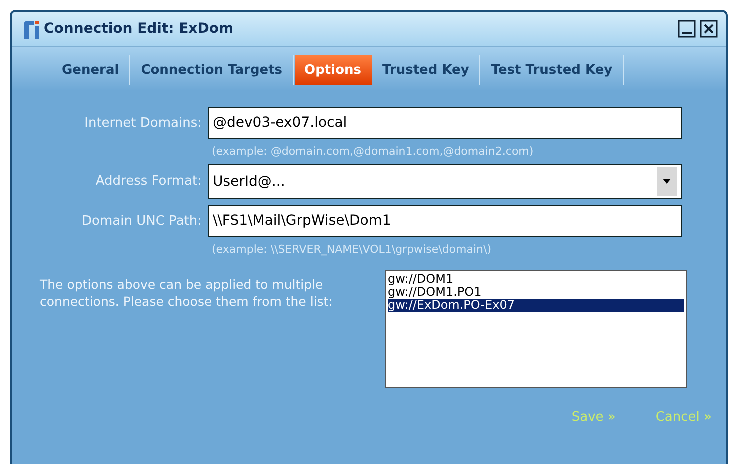 This screenshot has height=464, width=735. Describe the element at coordinates (139, 29) in the screenshot. I see `window-title: Connection Edit: ExDom` at that location.